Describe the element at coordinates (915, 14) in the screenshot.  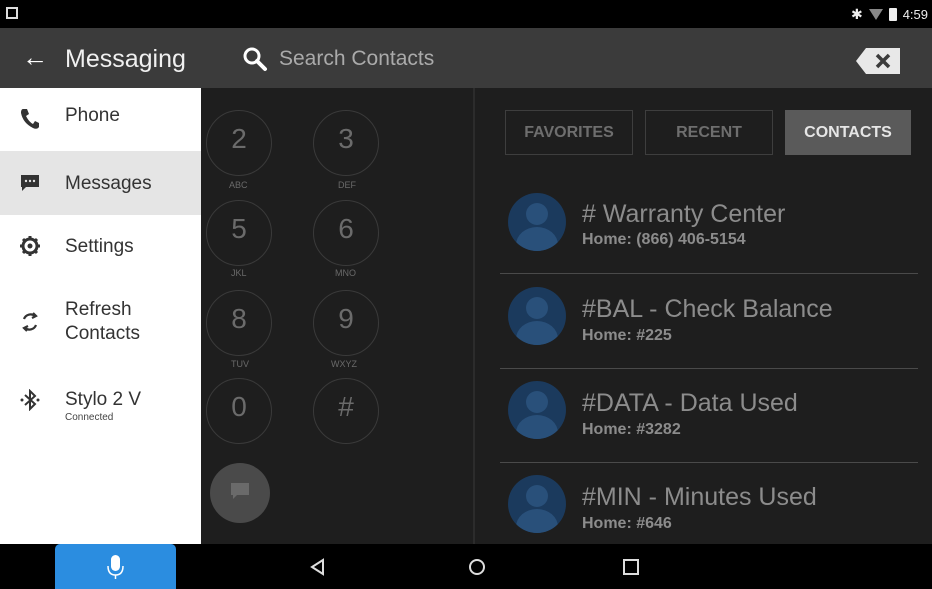
I see `status-time: 4:59` at that location.